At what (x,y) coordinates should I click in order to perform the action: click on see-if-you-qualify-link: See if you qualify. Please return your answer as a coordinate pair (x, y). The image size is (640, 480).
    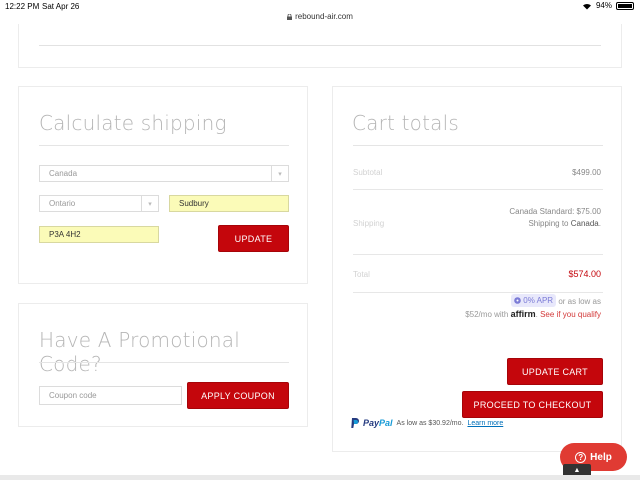
    Looking at the image, I should click on (570, 314).